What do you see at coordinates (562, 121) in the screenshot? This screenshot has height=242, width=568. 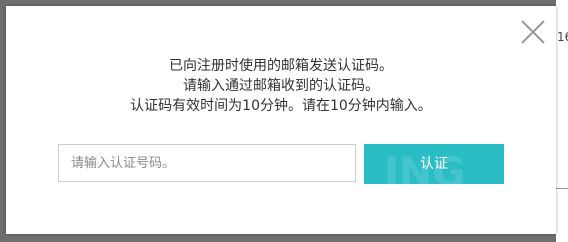 I see `background-page: 16` at bounding box center [562, 121].